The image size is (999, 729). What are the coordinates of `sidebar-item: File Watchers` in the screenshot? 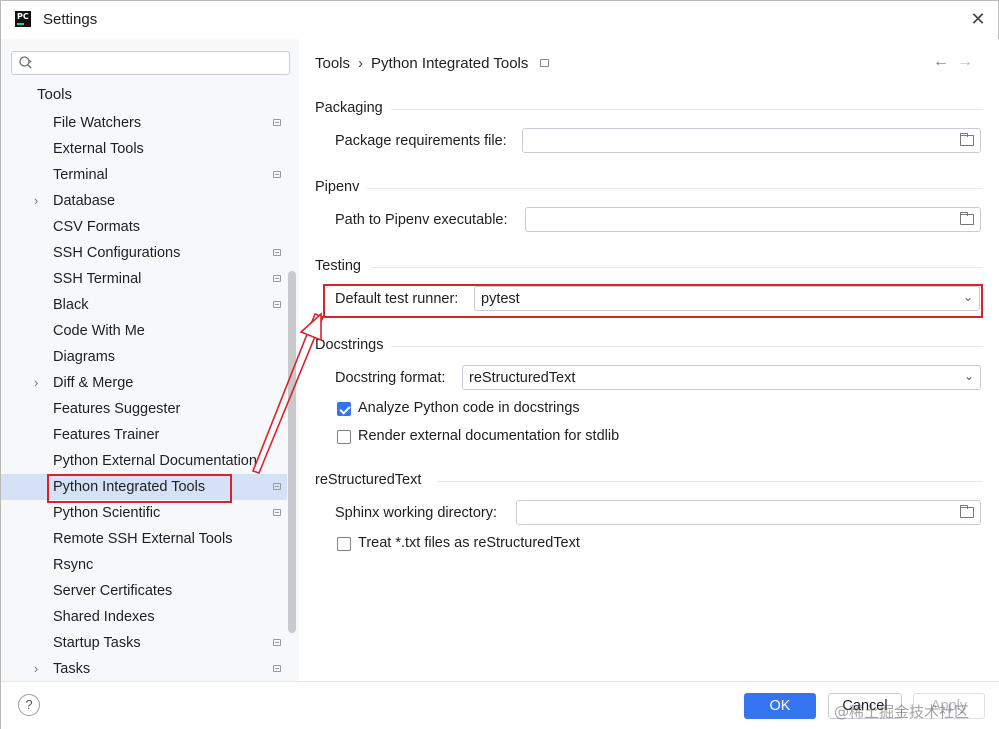 It's located at (144, 123).